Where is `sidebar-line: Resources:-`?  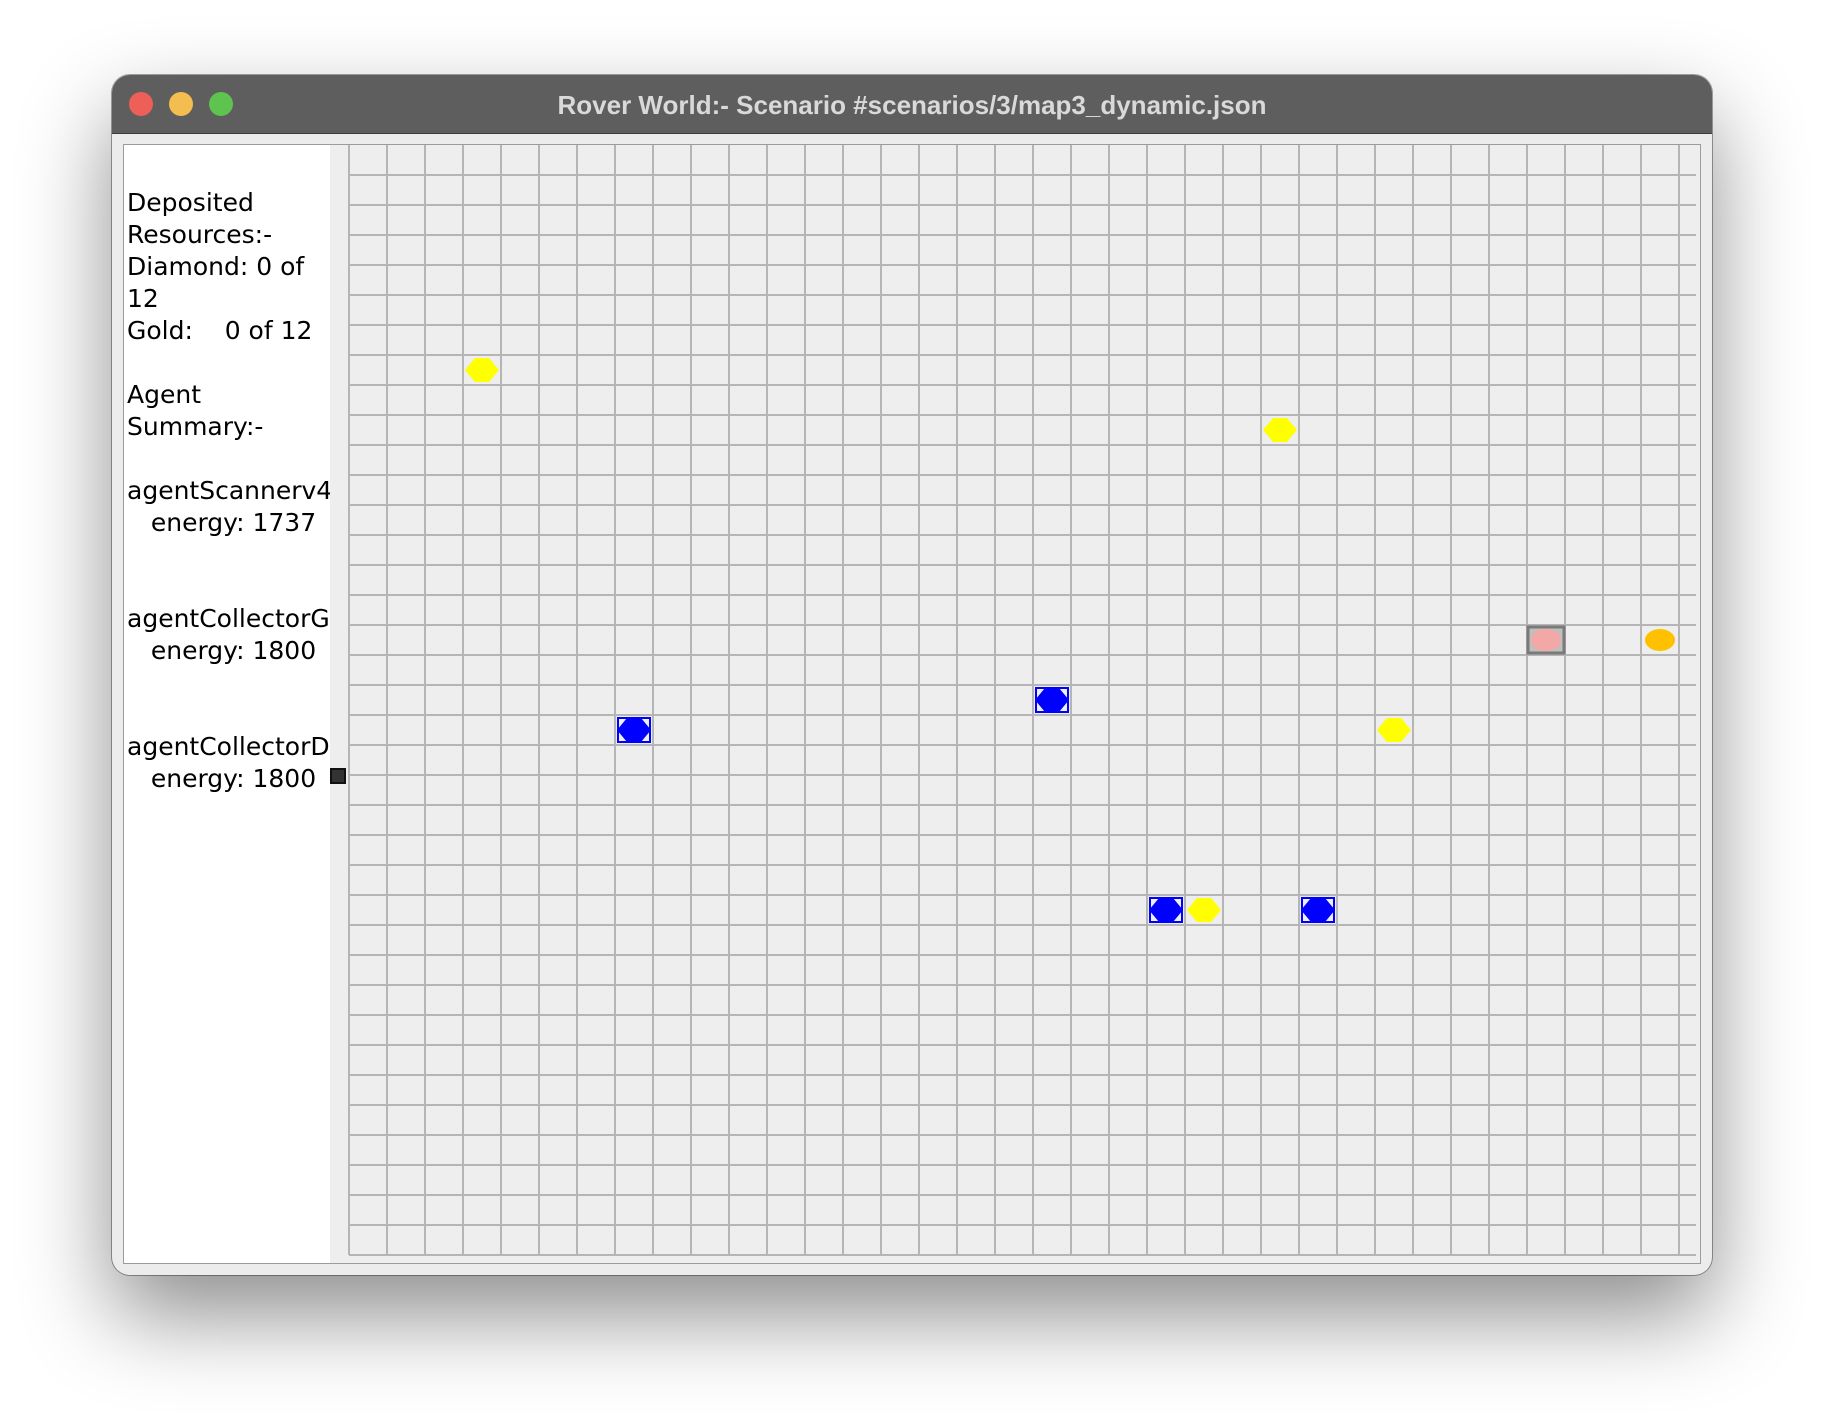
sidebar-line: Resources:- is located at coordinates (200, 234).